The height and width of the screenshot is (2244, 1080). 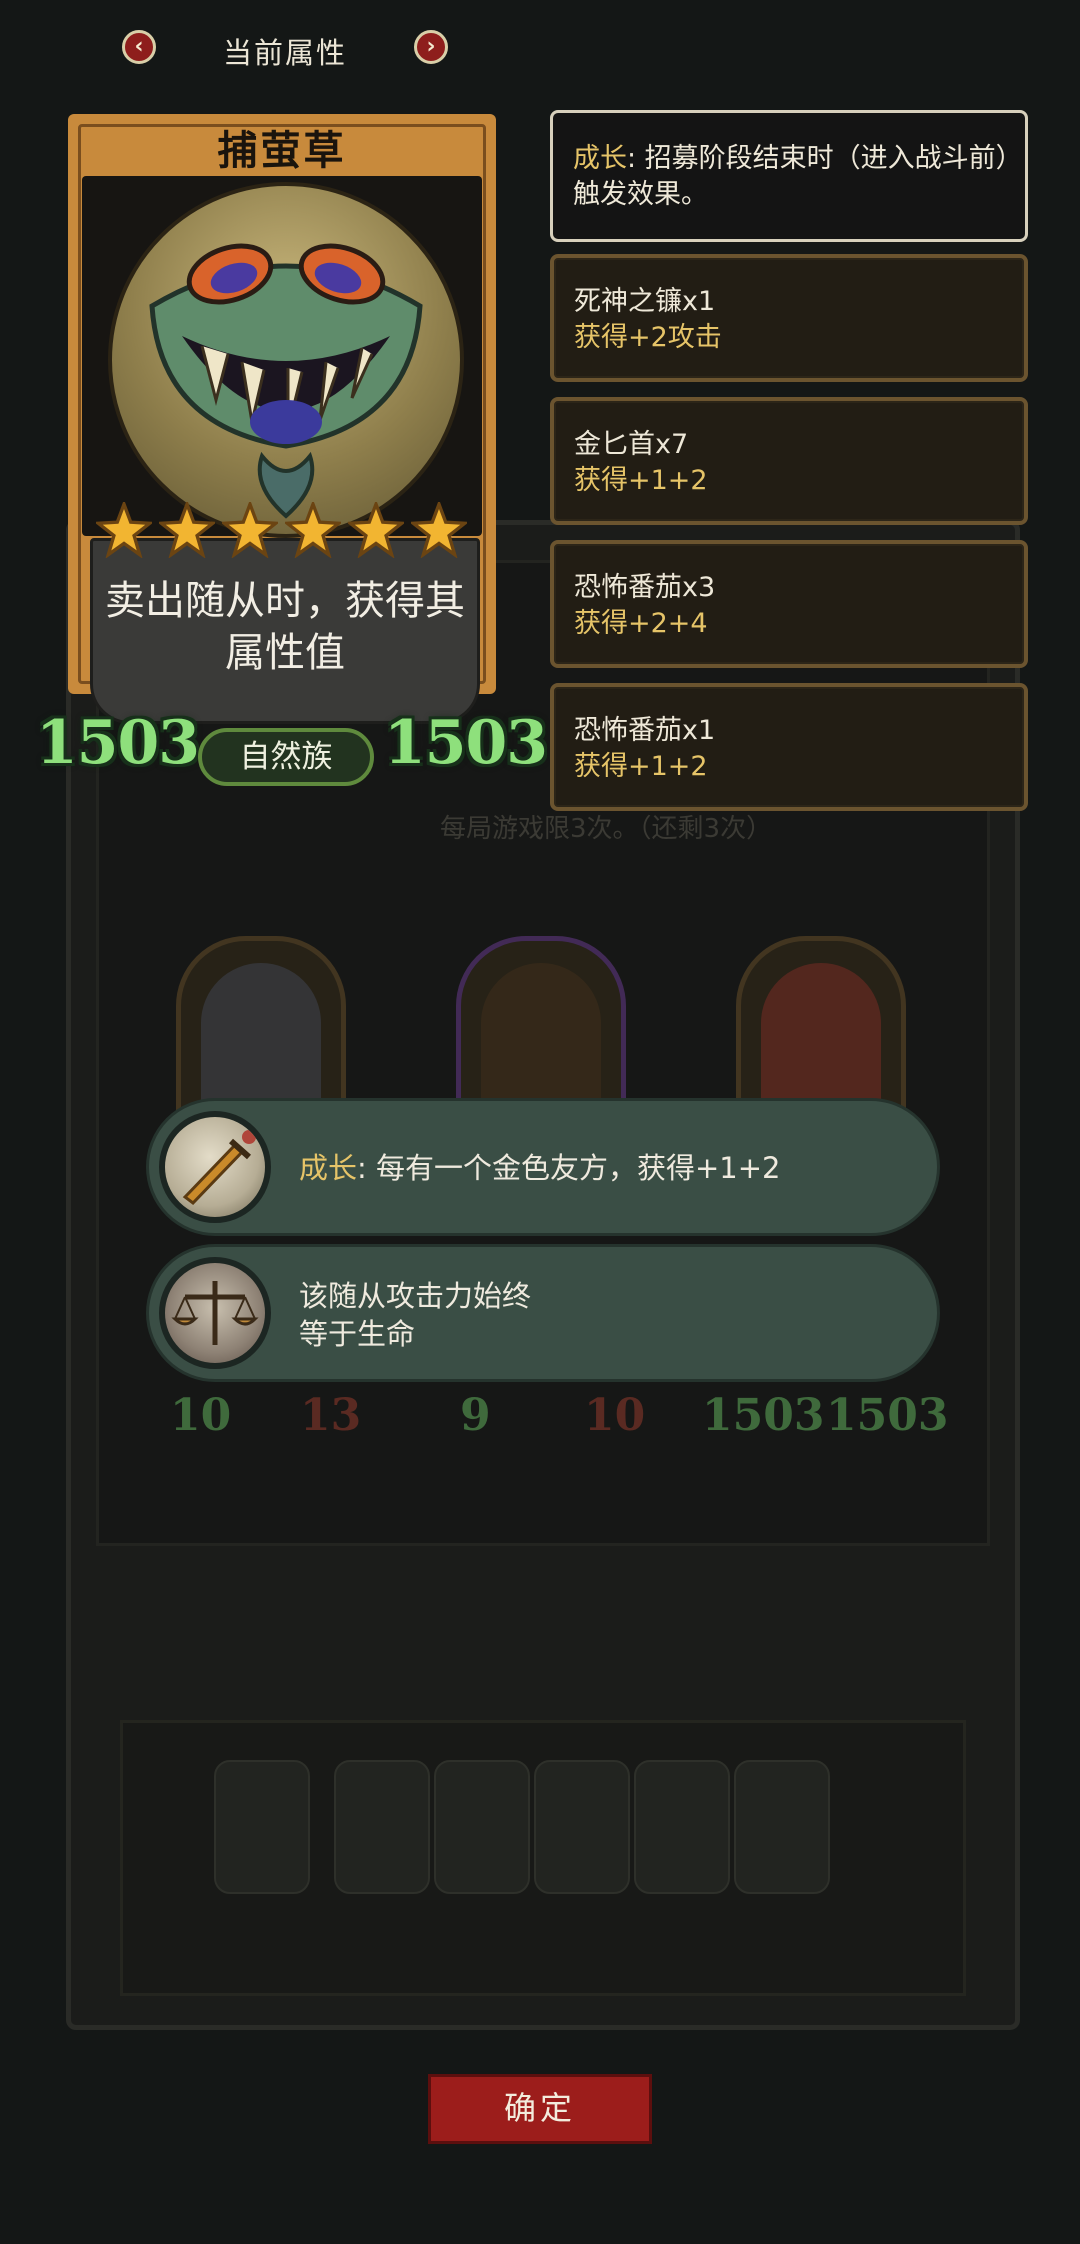 What do you see at coordinates (887, 1415) in the screenshot?
I see `lineup-health-3: 1503` at bounding box center [887, 1415].